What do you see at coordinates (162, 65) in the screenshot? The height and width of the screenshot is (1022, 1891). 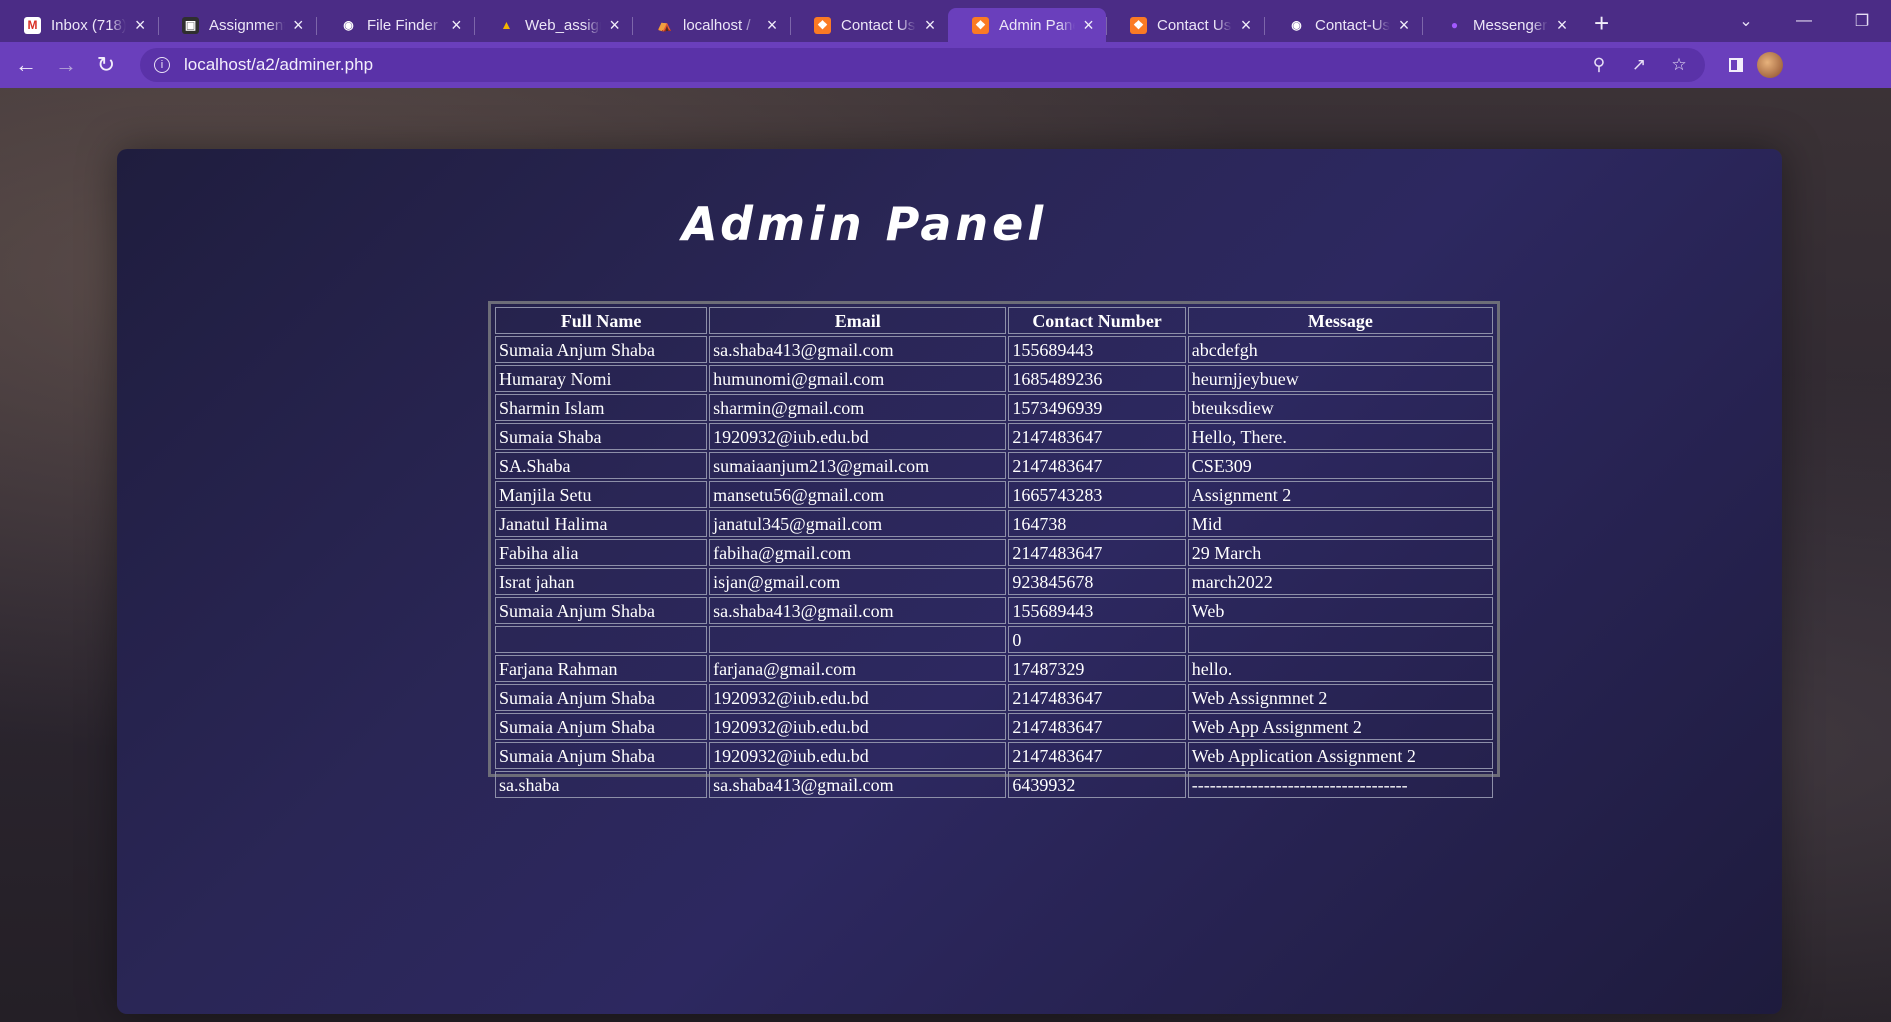 I see `site-info-icon: i` at bounding box center [162, 65].